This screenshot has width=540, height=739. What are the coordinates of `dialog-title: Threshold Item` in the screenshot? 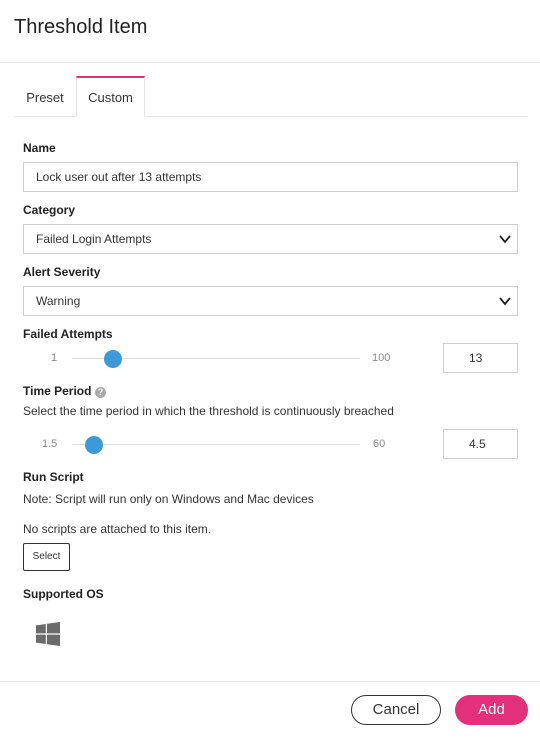 It's located at (81, 27).